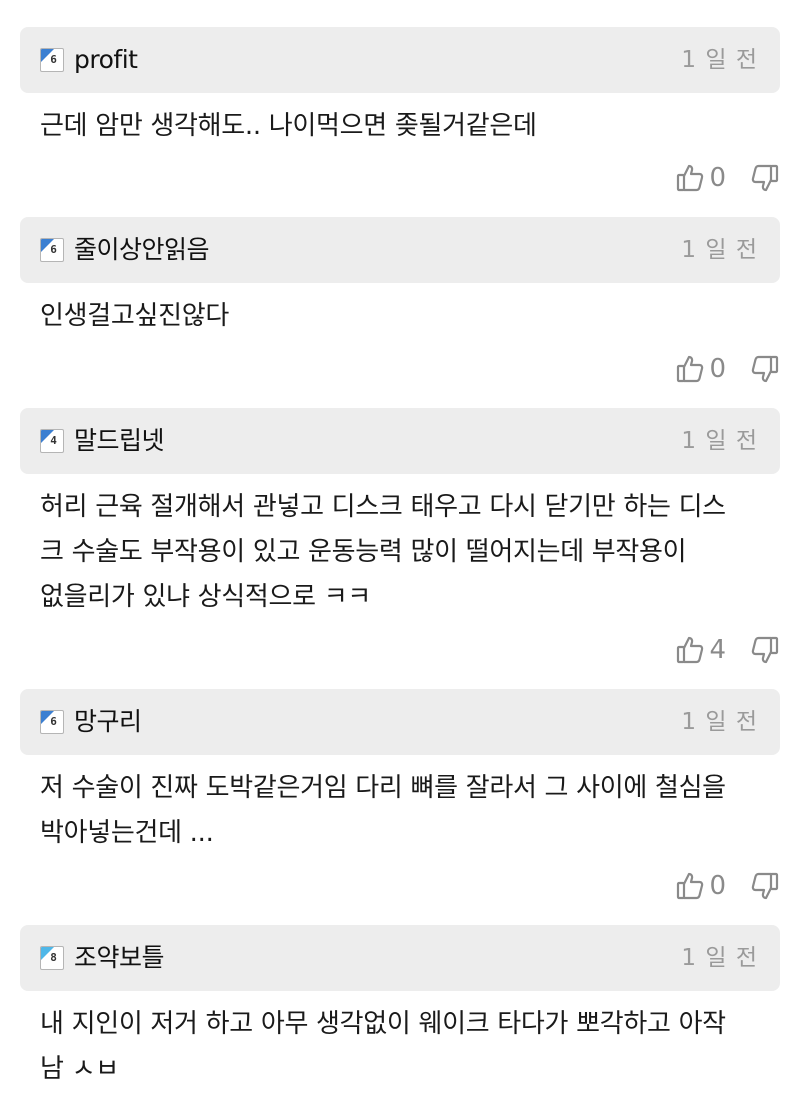  What do you see at coordinates (119, 441) in the screenshot?
I see `username: 말드립넷` at bounding box center [119, 441].